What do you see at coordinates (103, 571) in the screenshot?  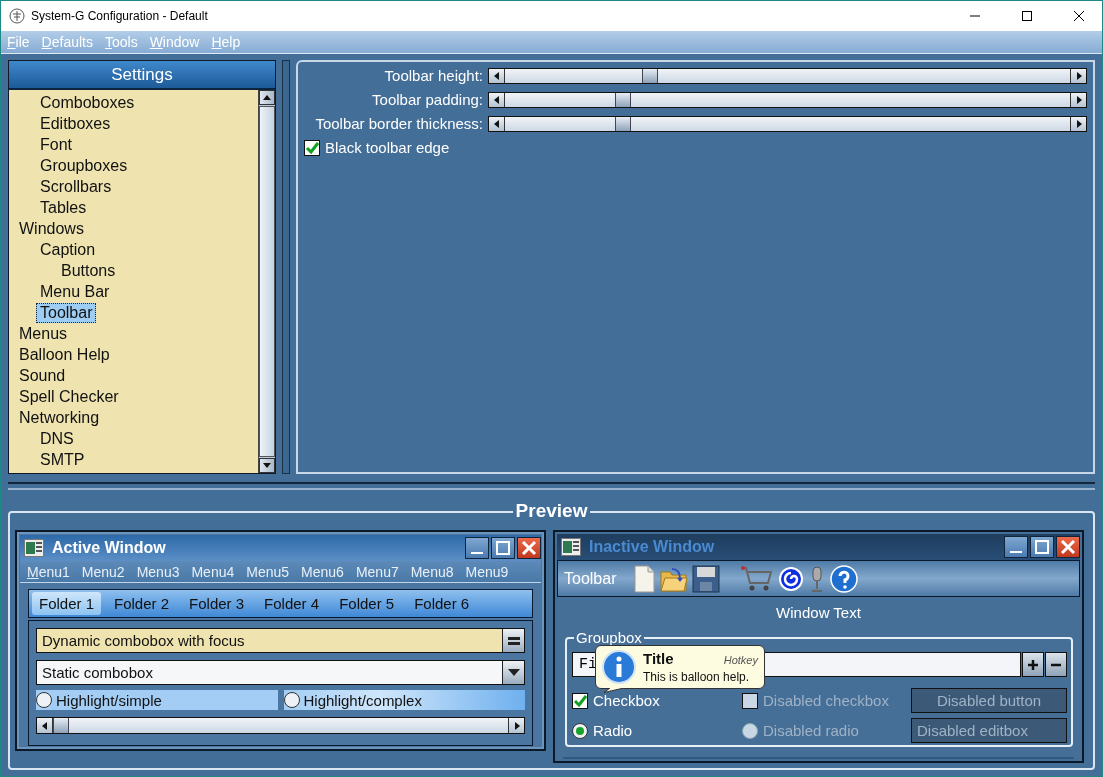 I see `menu-item: Menu2` at bounding box center [103, 571].